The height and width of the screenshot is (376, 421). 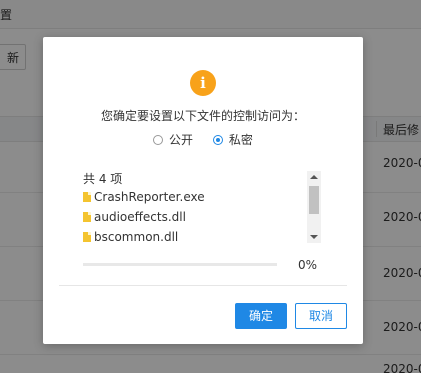 What do you see at coordinates (158, 139) in the screenshot?
I see `radio-public-circle` at bounding box center [158, 139].